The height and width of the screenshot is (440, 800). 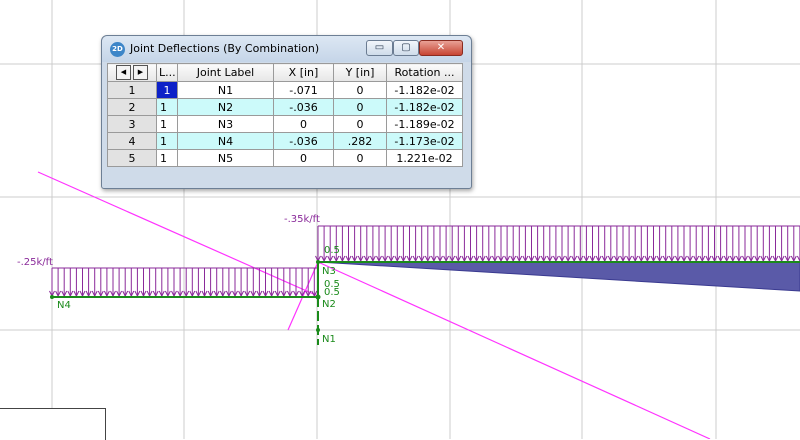 What do you see at coordinates (304, 73) in the screenshot?
I see `col-header-x: X [in]` at bounding box center [304, 73].